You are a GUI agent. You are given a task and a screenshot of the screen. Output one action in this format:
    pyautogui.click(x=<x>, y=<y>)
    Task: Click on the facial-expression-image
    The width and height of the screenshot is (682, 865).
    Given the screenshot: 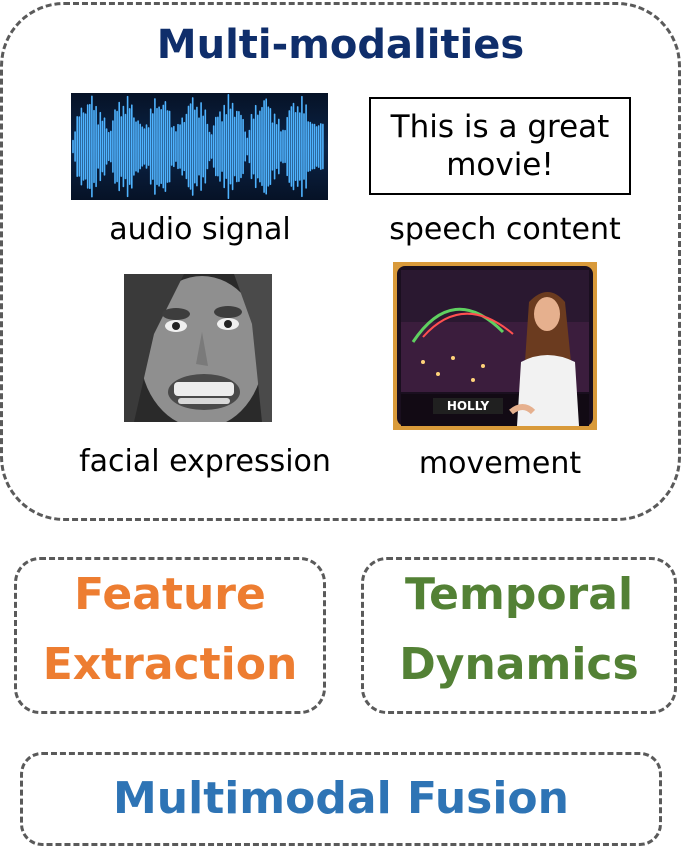 What is the action you would take?
    pyautogui.click(x=198, y=348)
    